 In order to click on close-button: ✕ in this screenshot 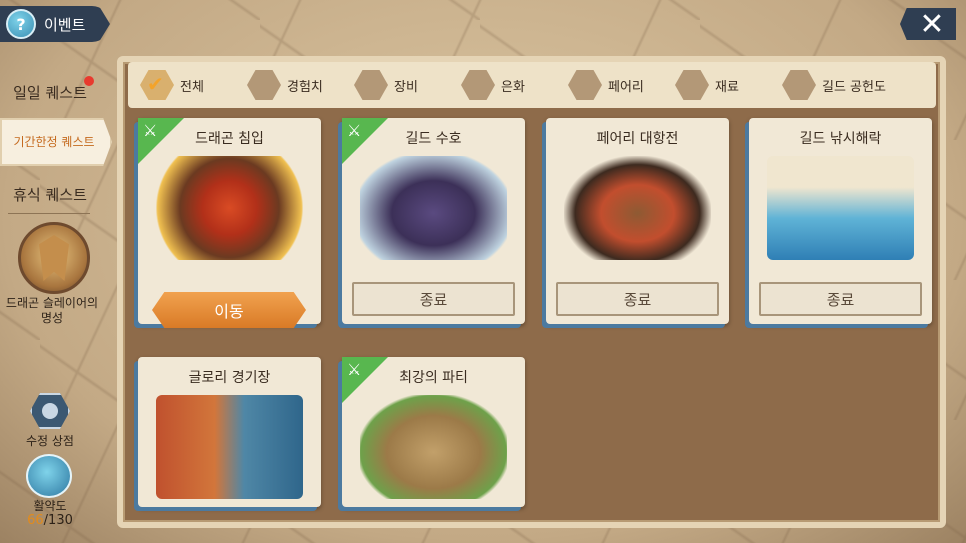, I will do `click(928, 24)`.